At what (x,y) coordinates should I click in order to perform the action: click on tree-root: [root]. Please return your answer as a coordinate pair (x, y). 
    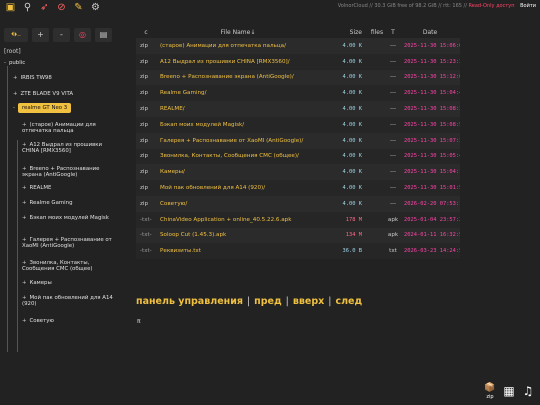
    Looking at the image, I should click on (12, 51).